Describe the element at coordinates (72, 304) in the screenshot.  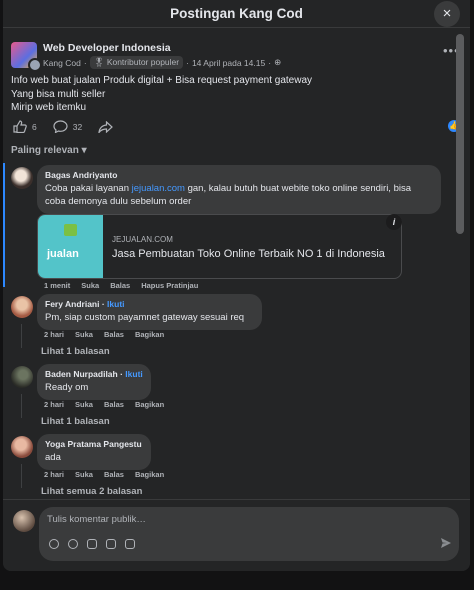
I see `commenter-name: Fery Andriani` at that location.